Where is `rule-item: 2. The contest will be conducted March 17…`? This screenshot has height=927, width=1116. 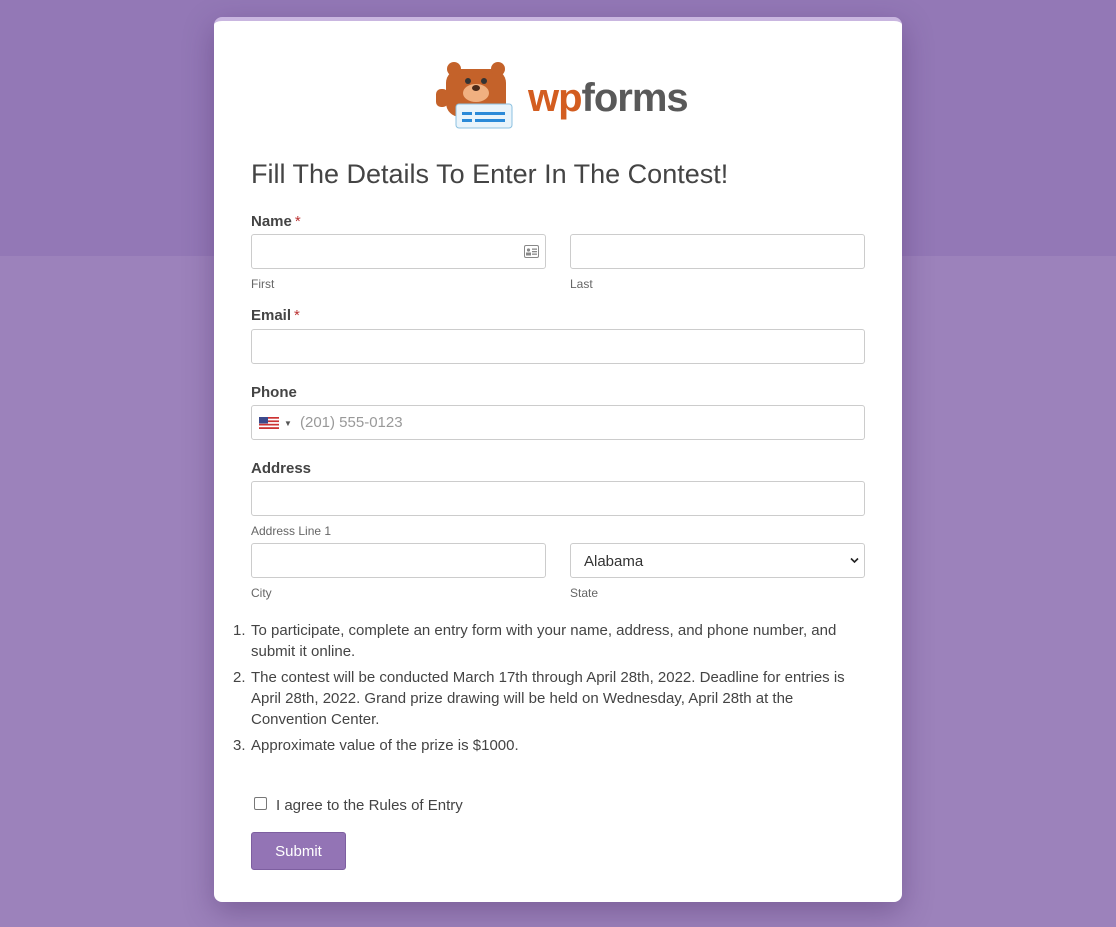
rule-item: 2. The contest will be conducted March 17… is located at coordinates (539, 698).